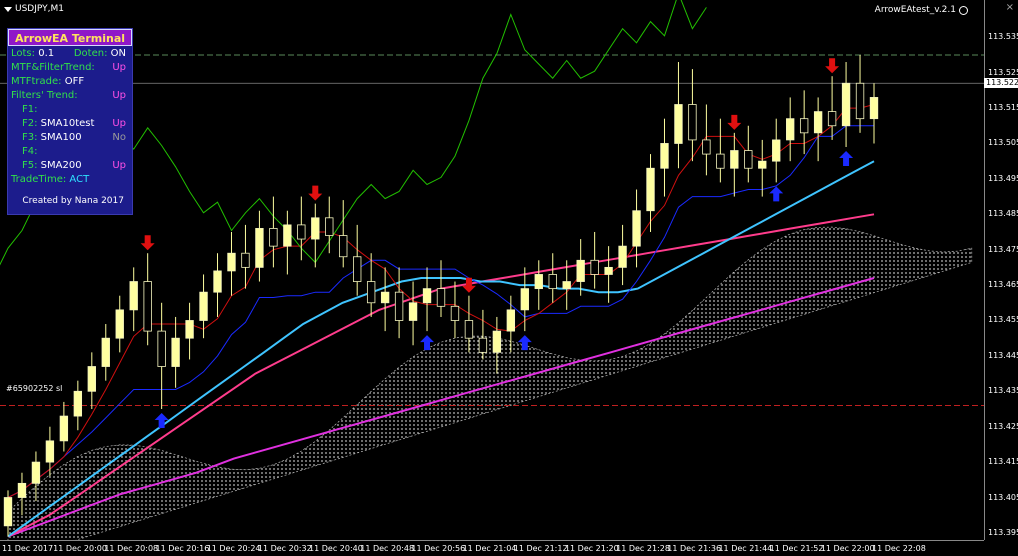  I want to click on filter-label: F4:, so click(30, 151).